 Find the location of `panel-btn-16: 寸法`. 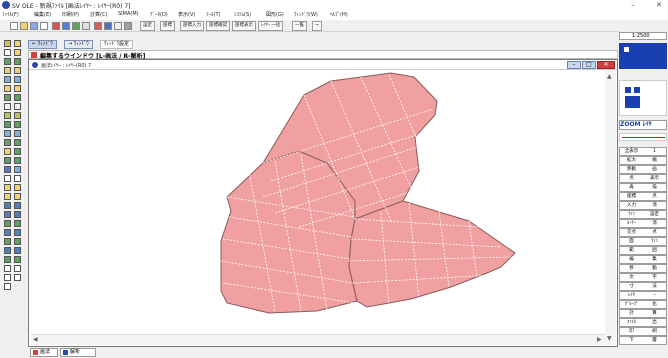

panel-btn-16: 寸法 is located at coordinates (643, 286).